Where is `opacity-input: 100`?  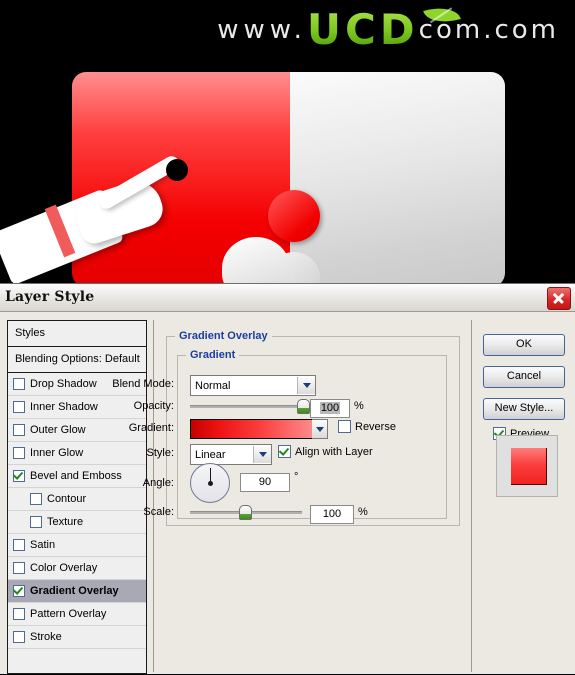 opacity-input: 100 is located at coordinates (330, 408).